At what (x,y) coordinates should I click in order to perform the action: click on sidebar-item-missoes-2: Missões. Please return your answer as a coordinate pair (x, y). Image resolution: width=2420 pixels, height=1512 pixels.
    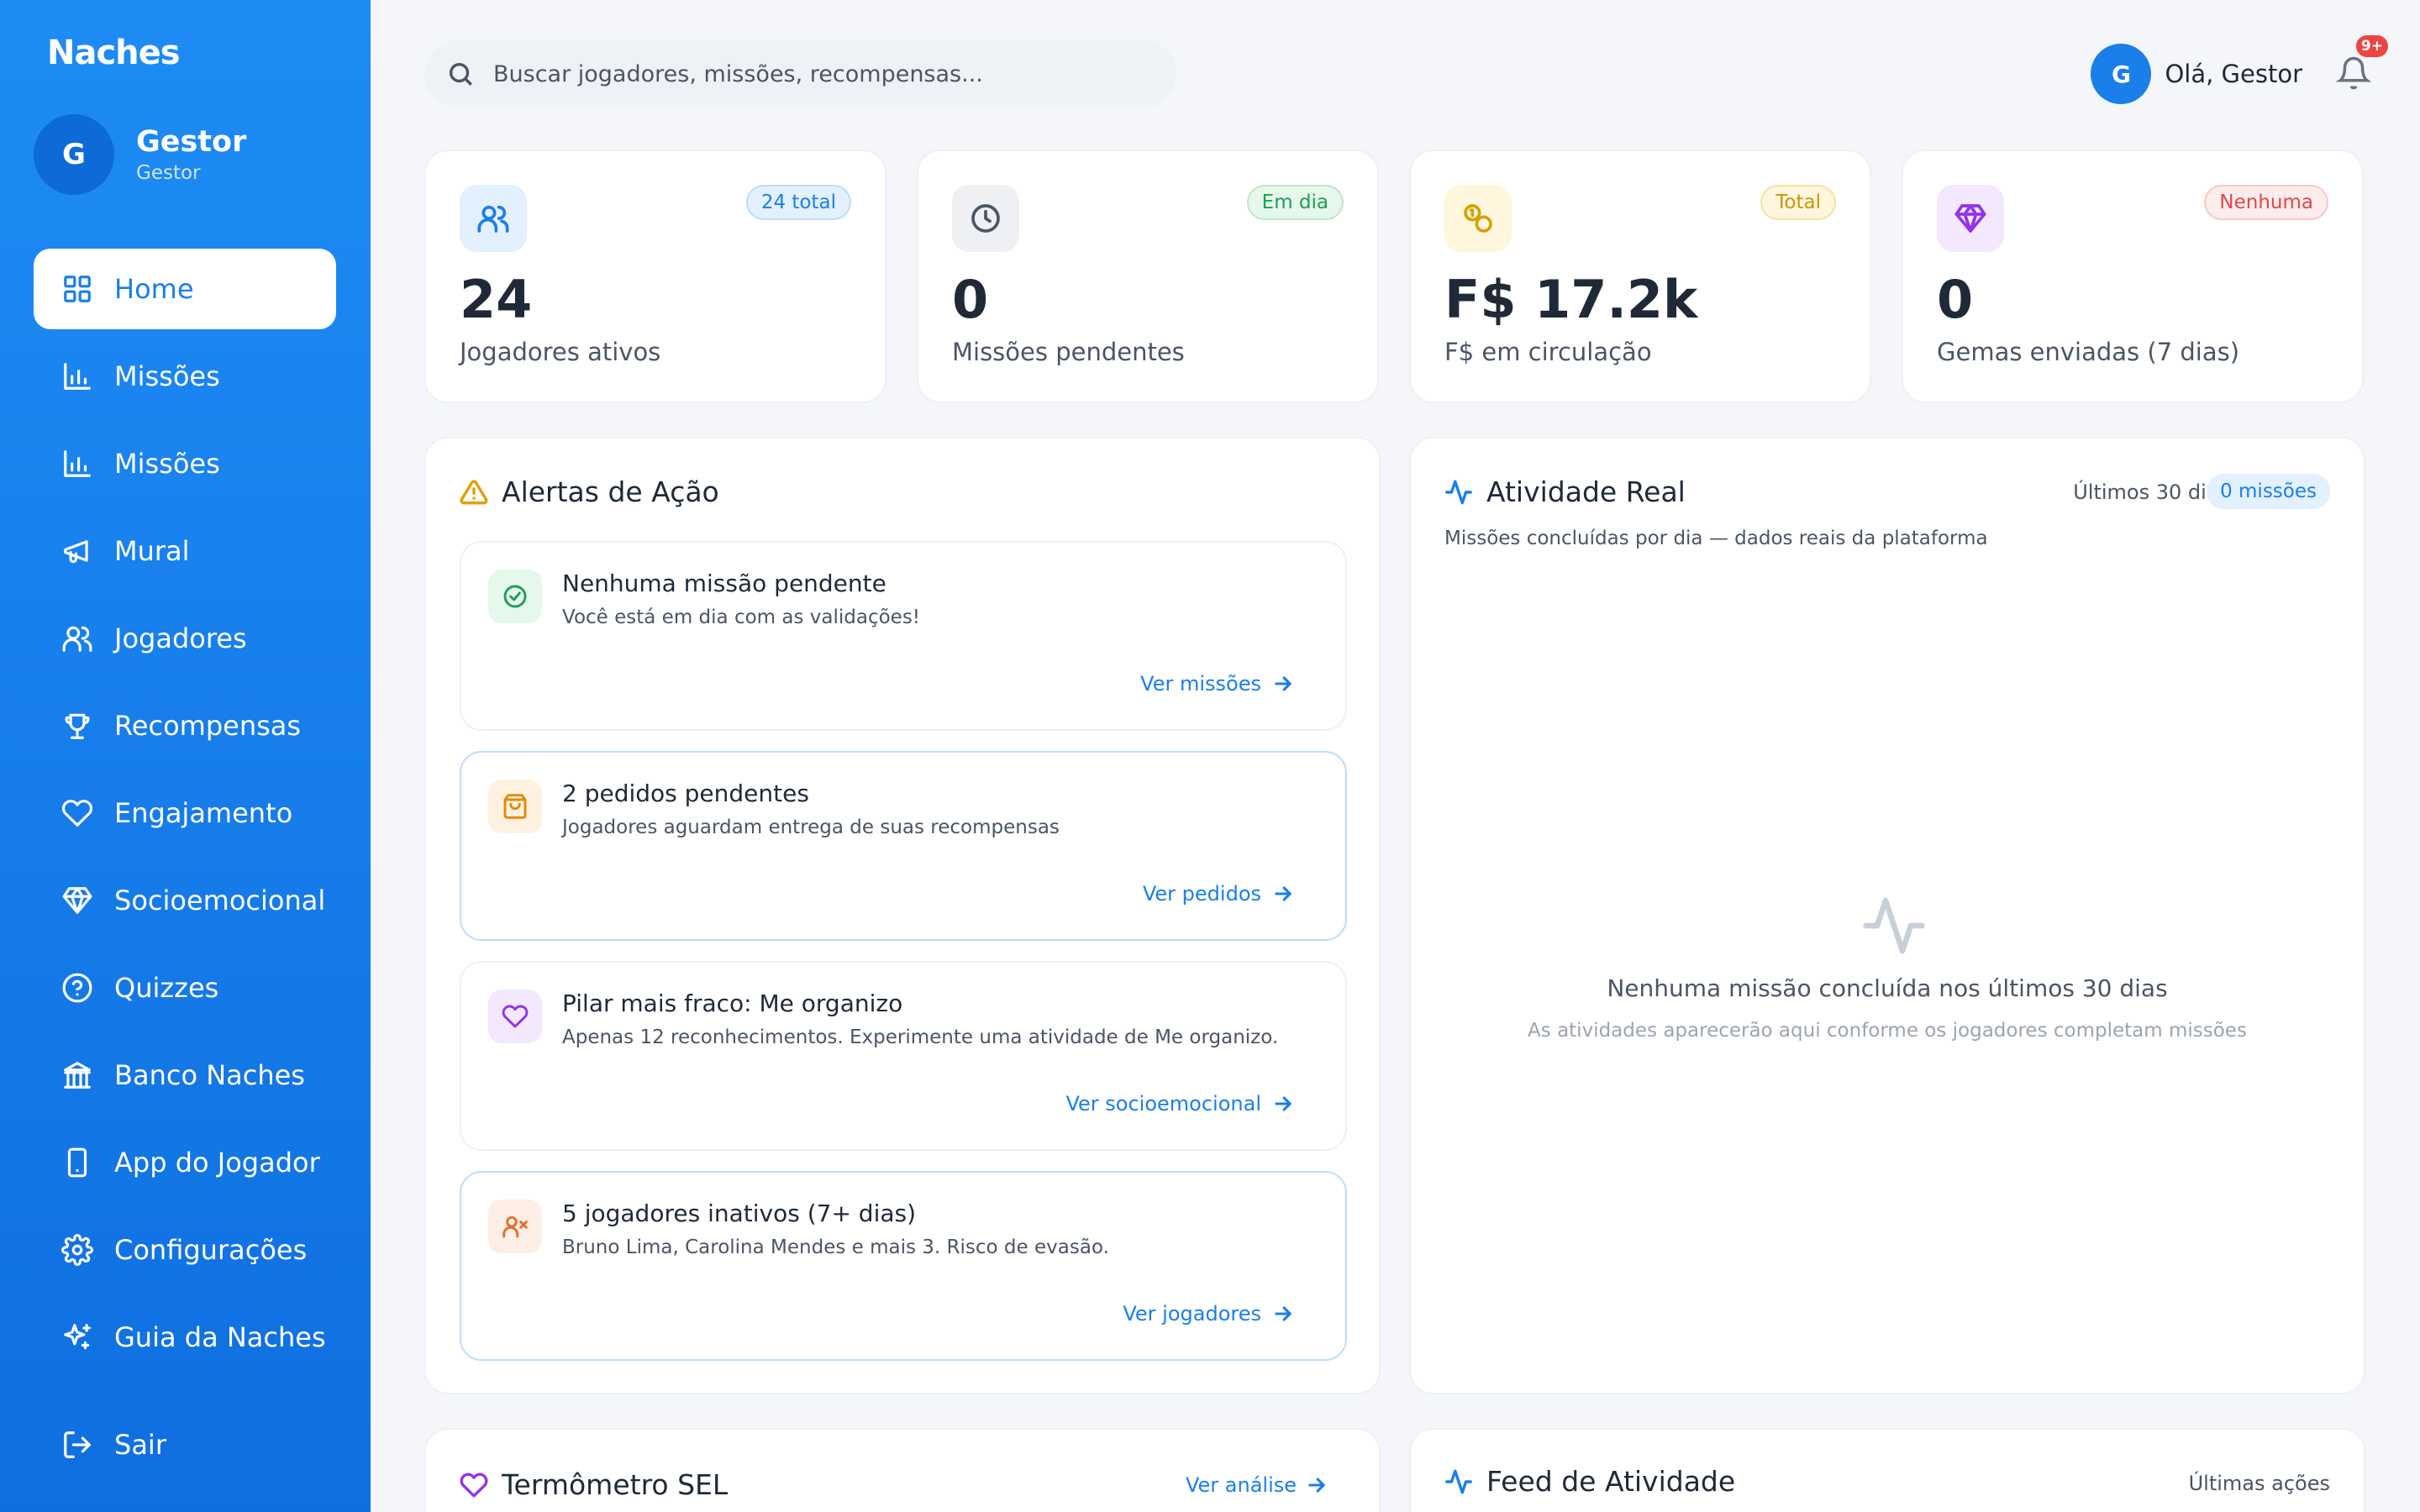
    Looking at the image, I should click on (185, 463).